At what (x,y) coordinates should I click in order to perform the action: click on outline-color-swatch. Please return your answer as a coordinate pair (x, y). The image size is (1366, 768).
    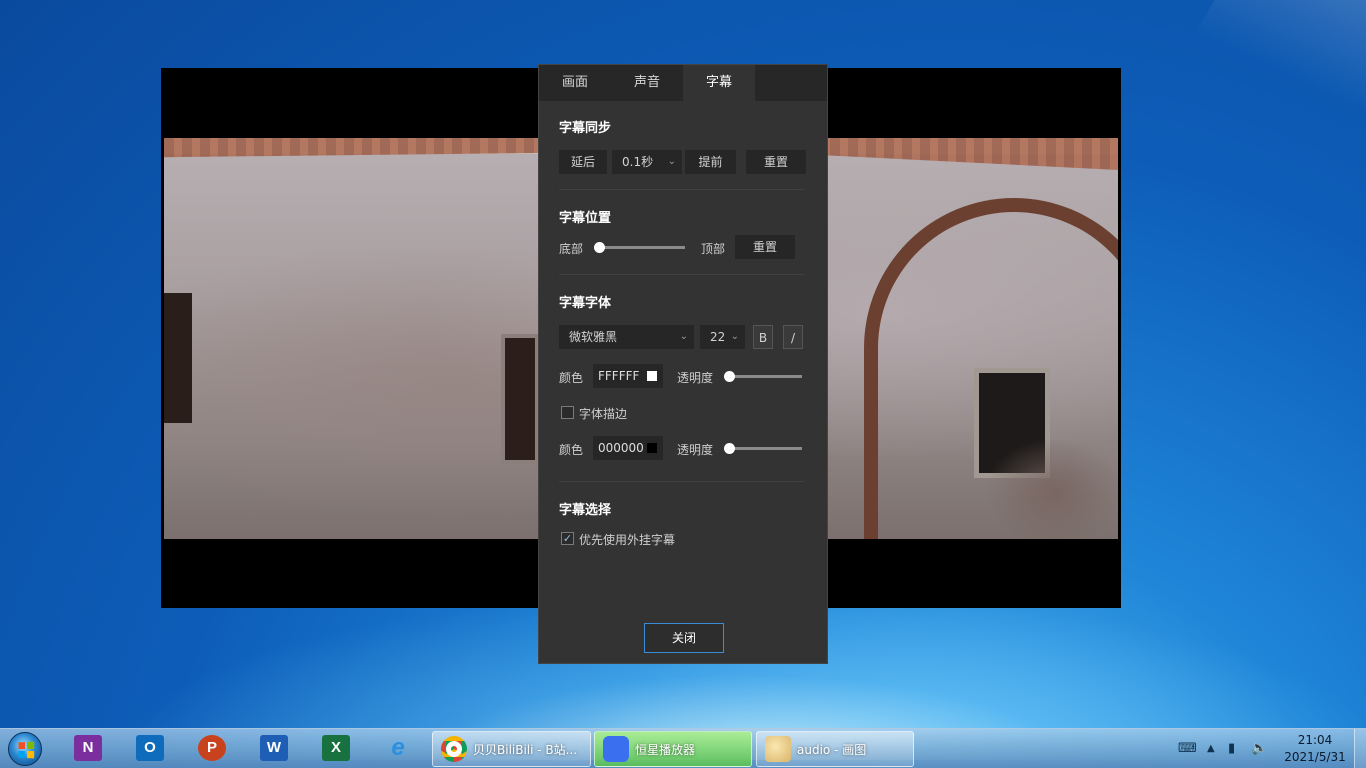
    Looking at the image, I should click on (652, 448).